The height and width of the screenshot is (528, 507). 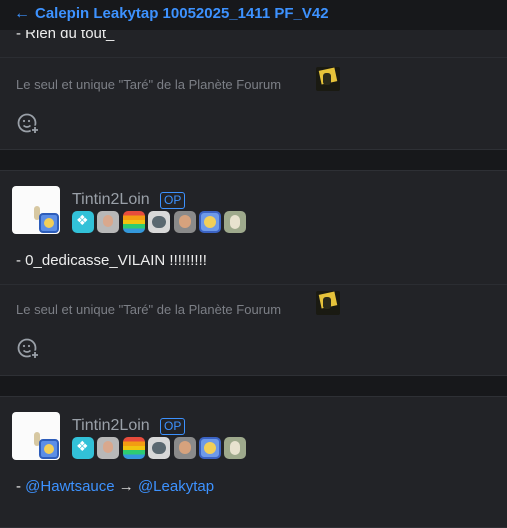 I want to click on post-content: - 0_dedicasse_VILAIN !!!!!!!!!, so click(x=111, y=260).